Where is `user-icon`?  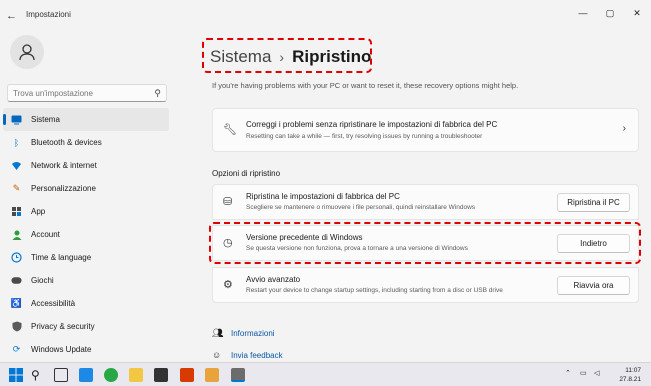
user-icon is located at coordinates (27, 52).